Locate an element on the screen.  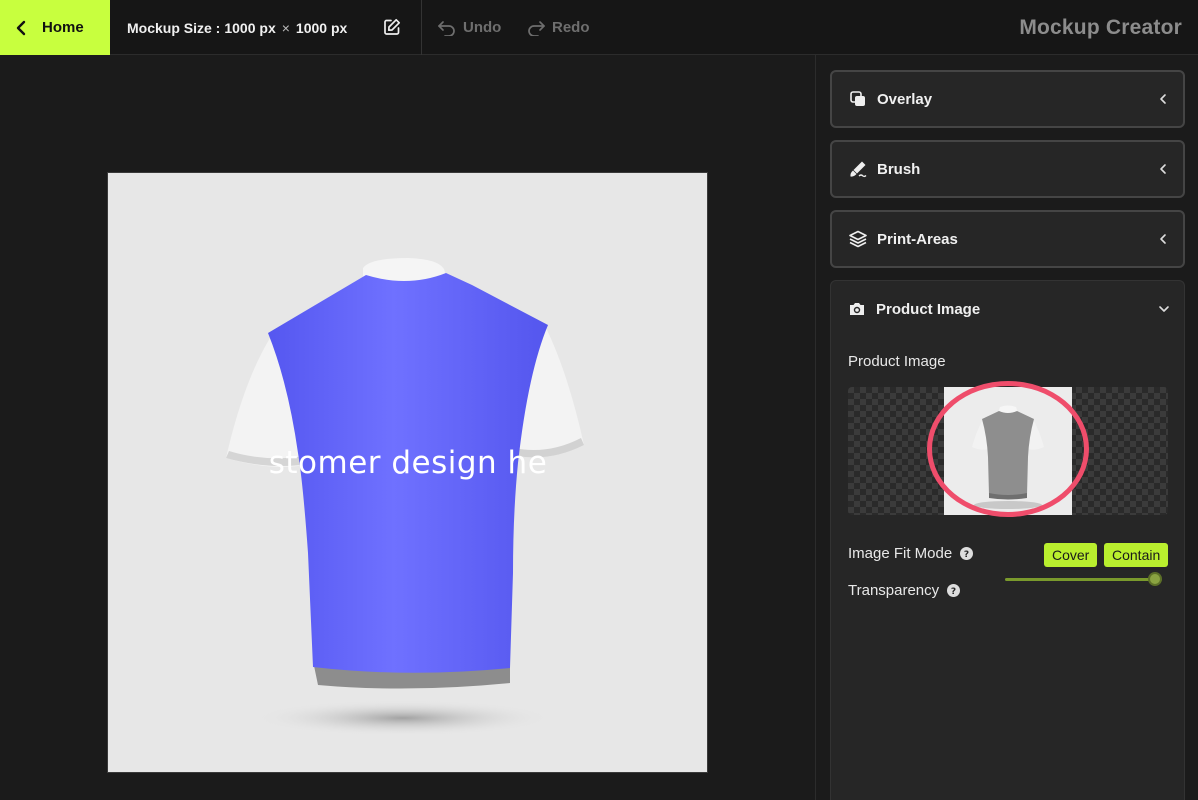
app-title: Mockup Creator is located at coordinates (1100, 27).